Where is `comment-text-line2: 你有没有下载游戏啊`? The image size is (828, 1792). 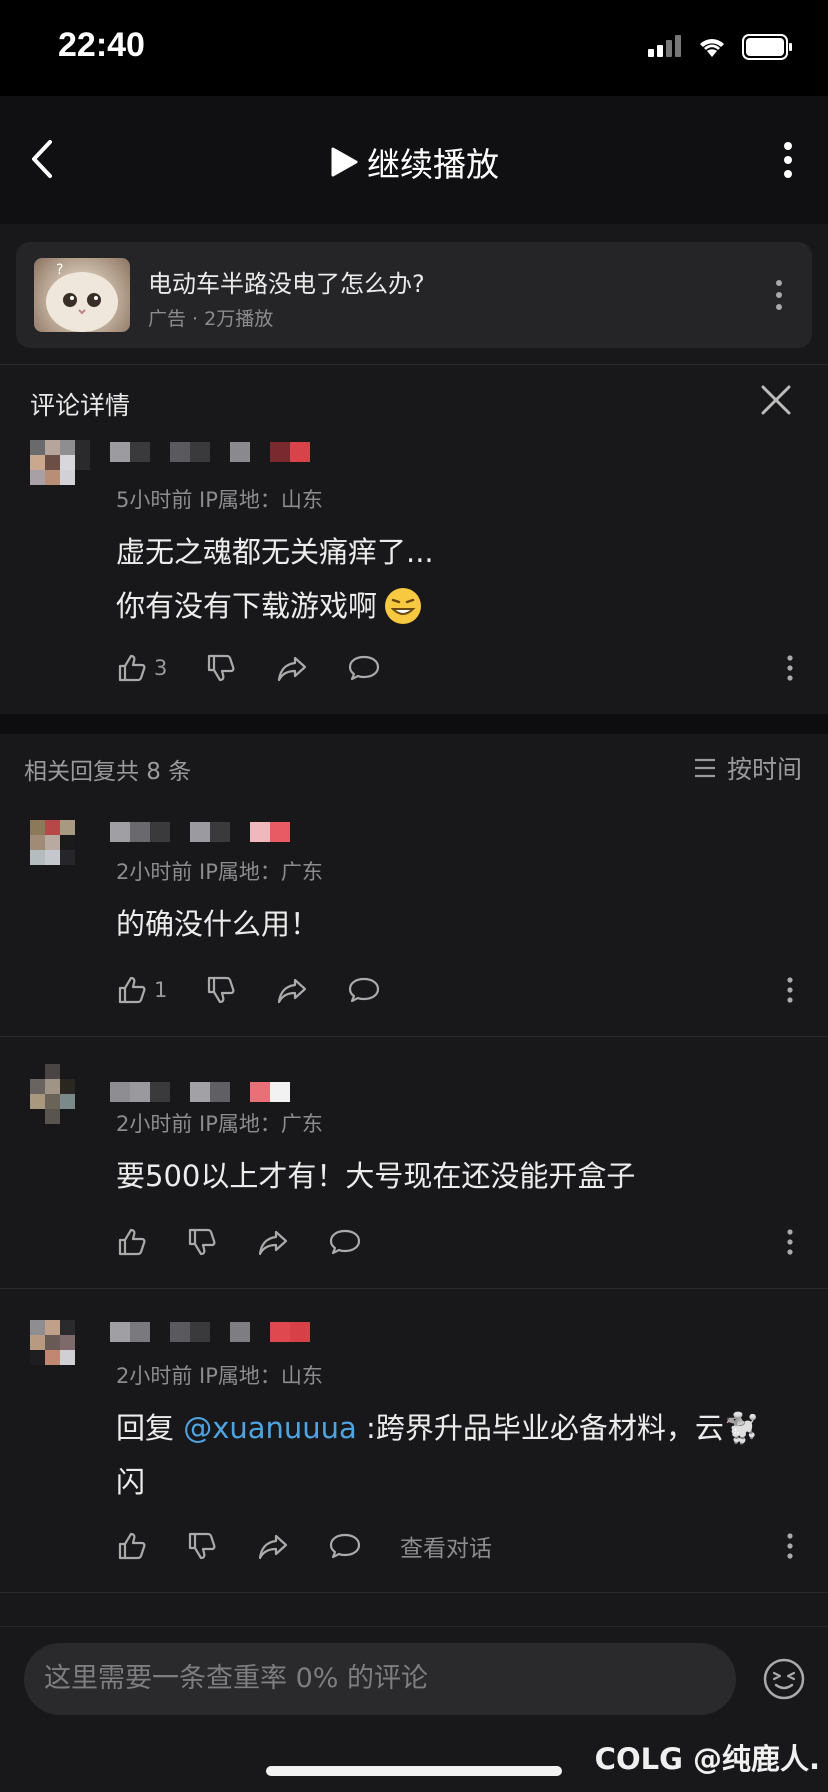
comment-text-line2: 你有没有下载游戏啊 is located at coordinates (269, 606).